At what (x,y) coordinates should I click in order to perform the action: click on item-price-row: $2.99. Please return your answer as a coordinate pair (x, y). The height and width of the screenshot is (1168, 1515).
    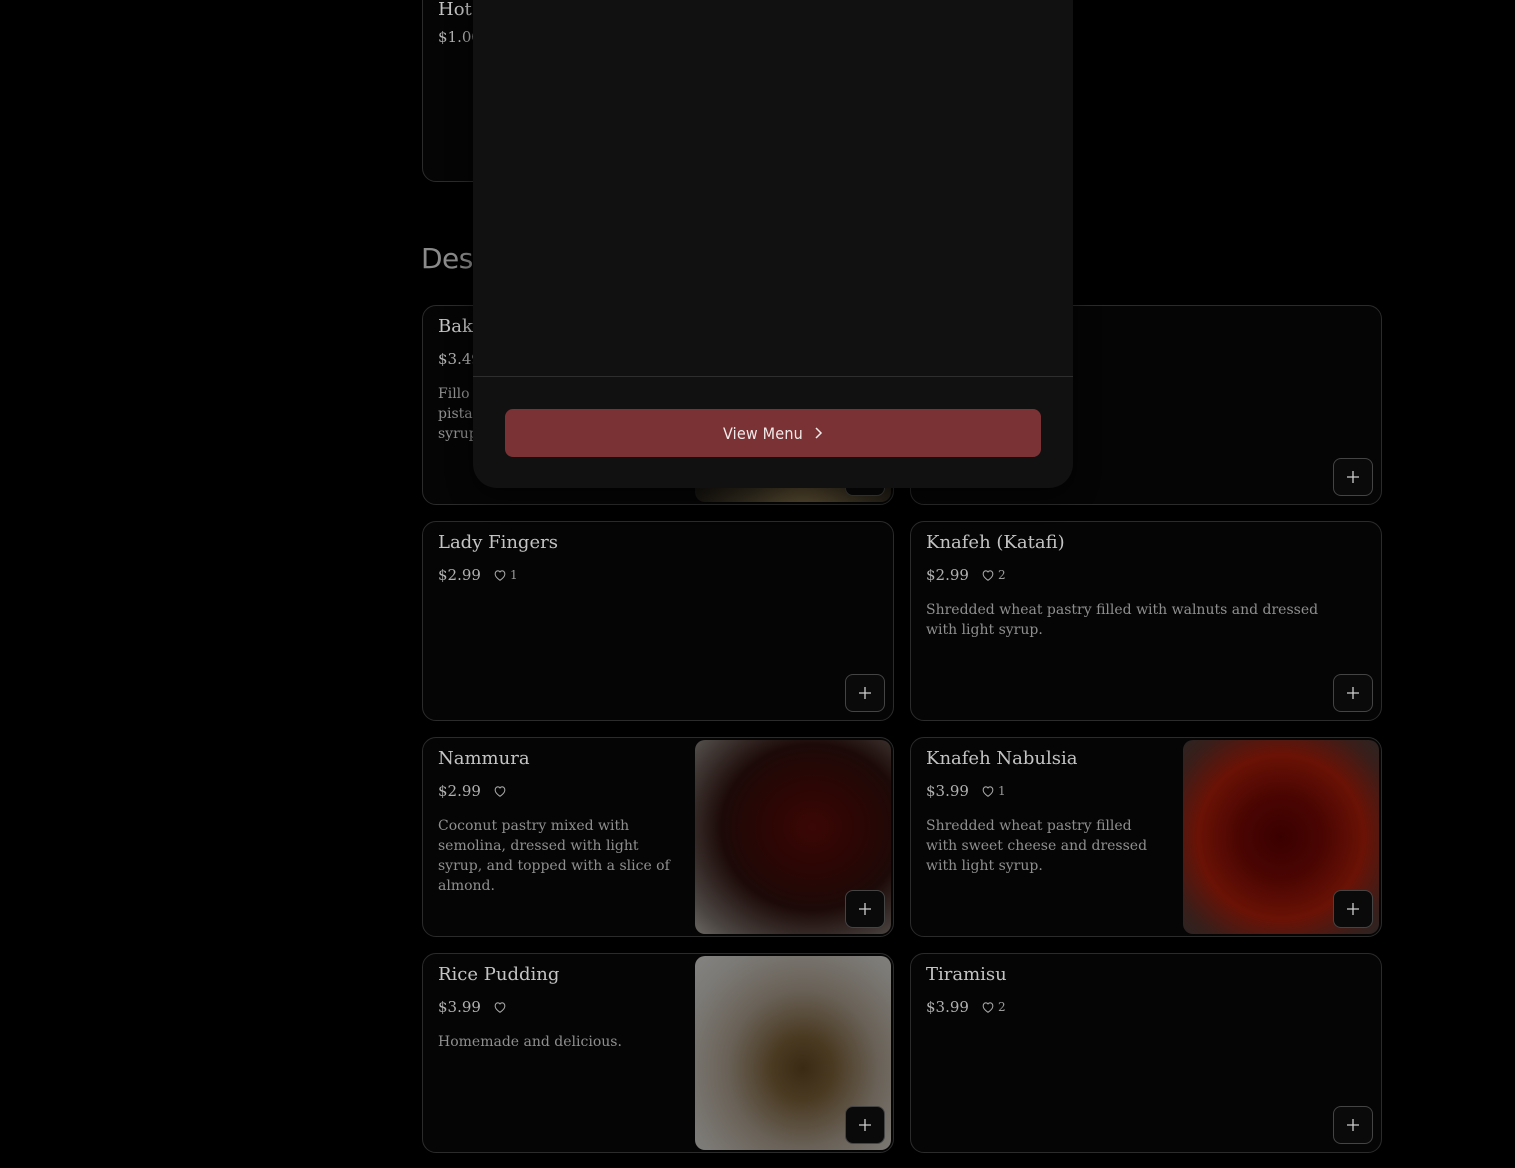
    Looking at the image, I should click on (474, 791).